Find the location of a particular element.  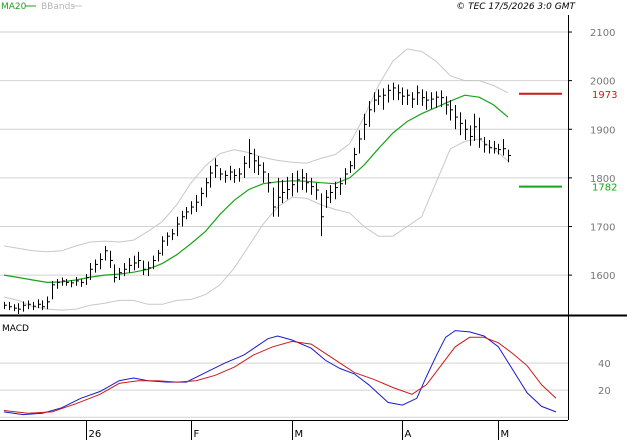

copyright-text: © TEC 17/5/2026 3:0 GMT is located at coordinates (516, 7).